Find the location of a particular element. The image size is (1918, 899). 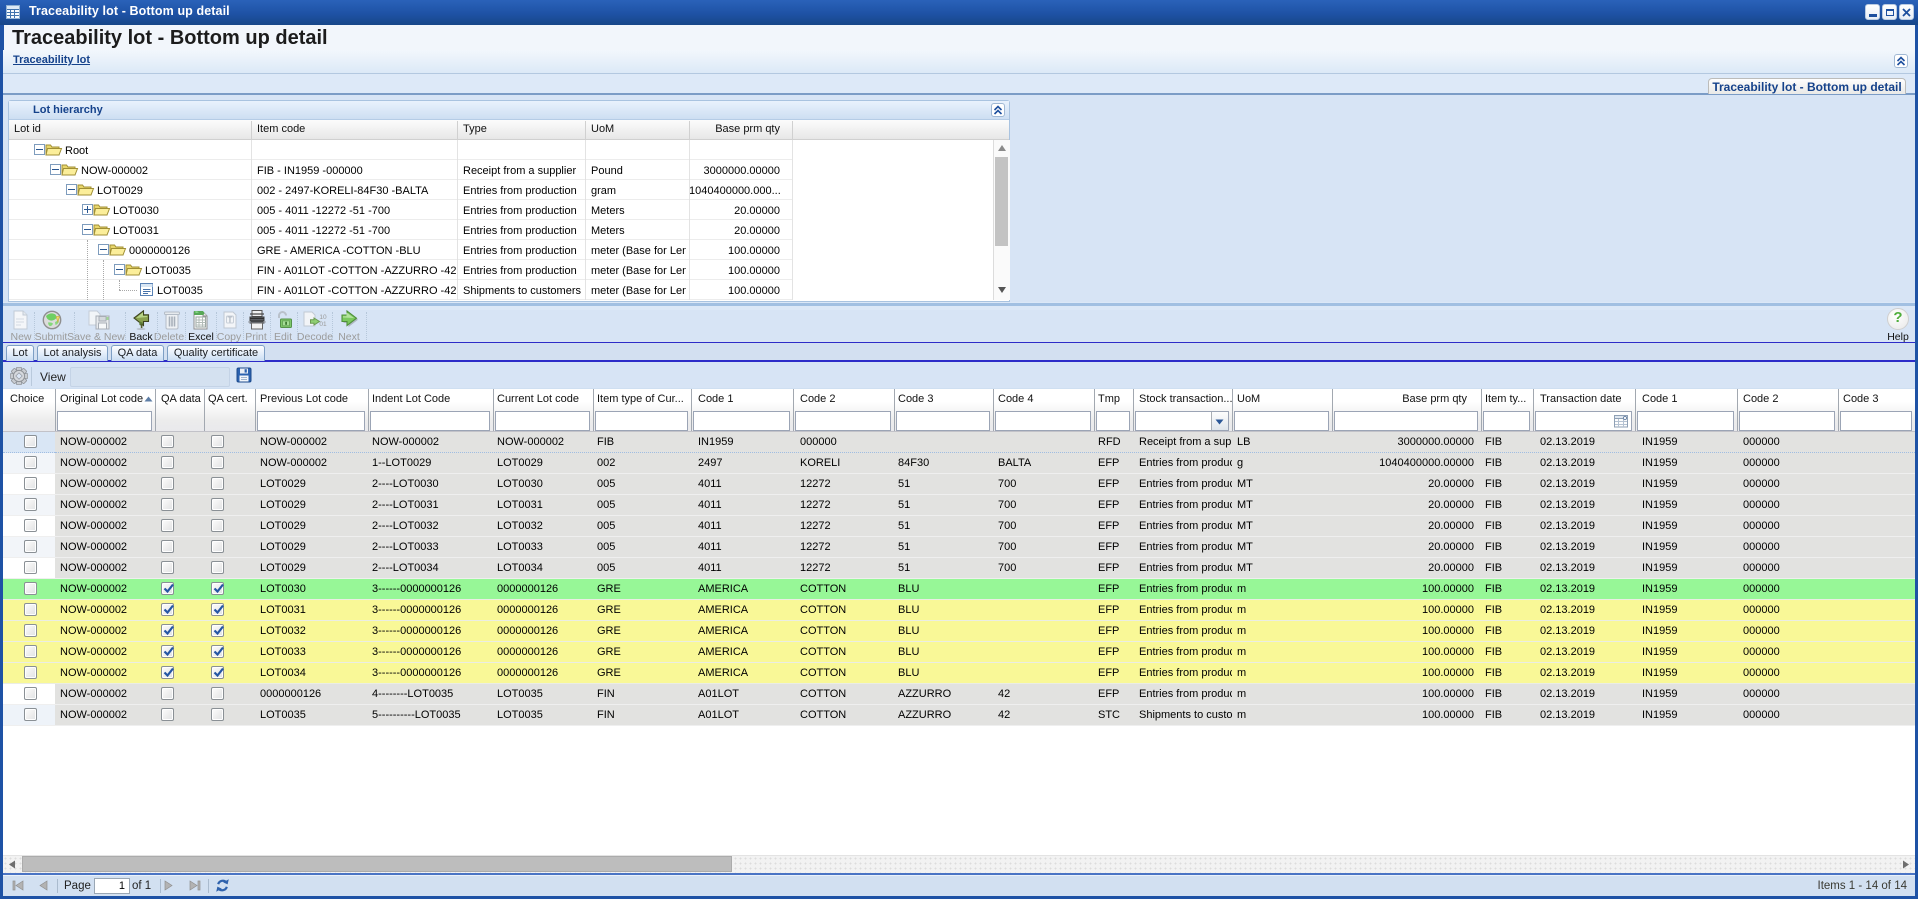

svg-text: 10 is located at coordinates (323, 317).